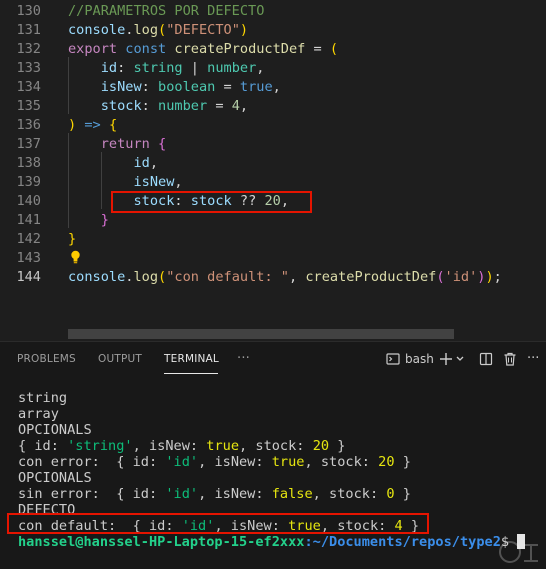  What do you see at coordinates (273, 11) in the screenshot?
I see `code-line: 130 //PARAMETROS POR DEFECTO` at bounding box center [273, 11].